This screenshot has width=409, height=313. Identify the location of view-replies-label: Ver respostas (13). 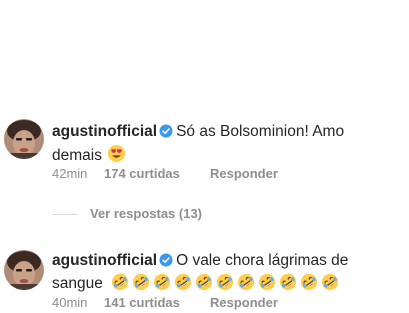
(146, 213).